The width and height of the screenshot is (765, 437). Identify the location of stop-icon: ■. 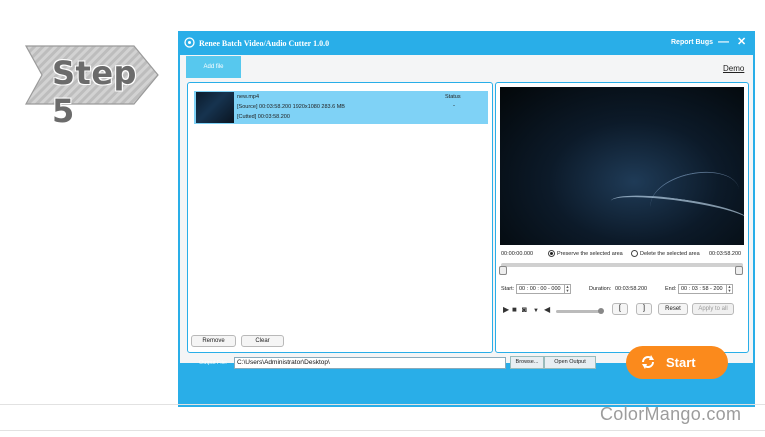
(514, 310).